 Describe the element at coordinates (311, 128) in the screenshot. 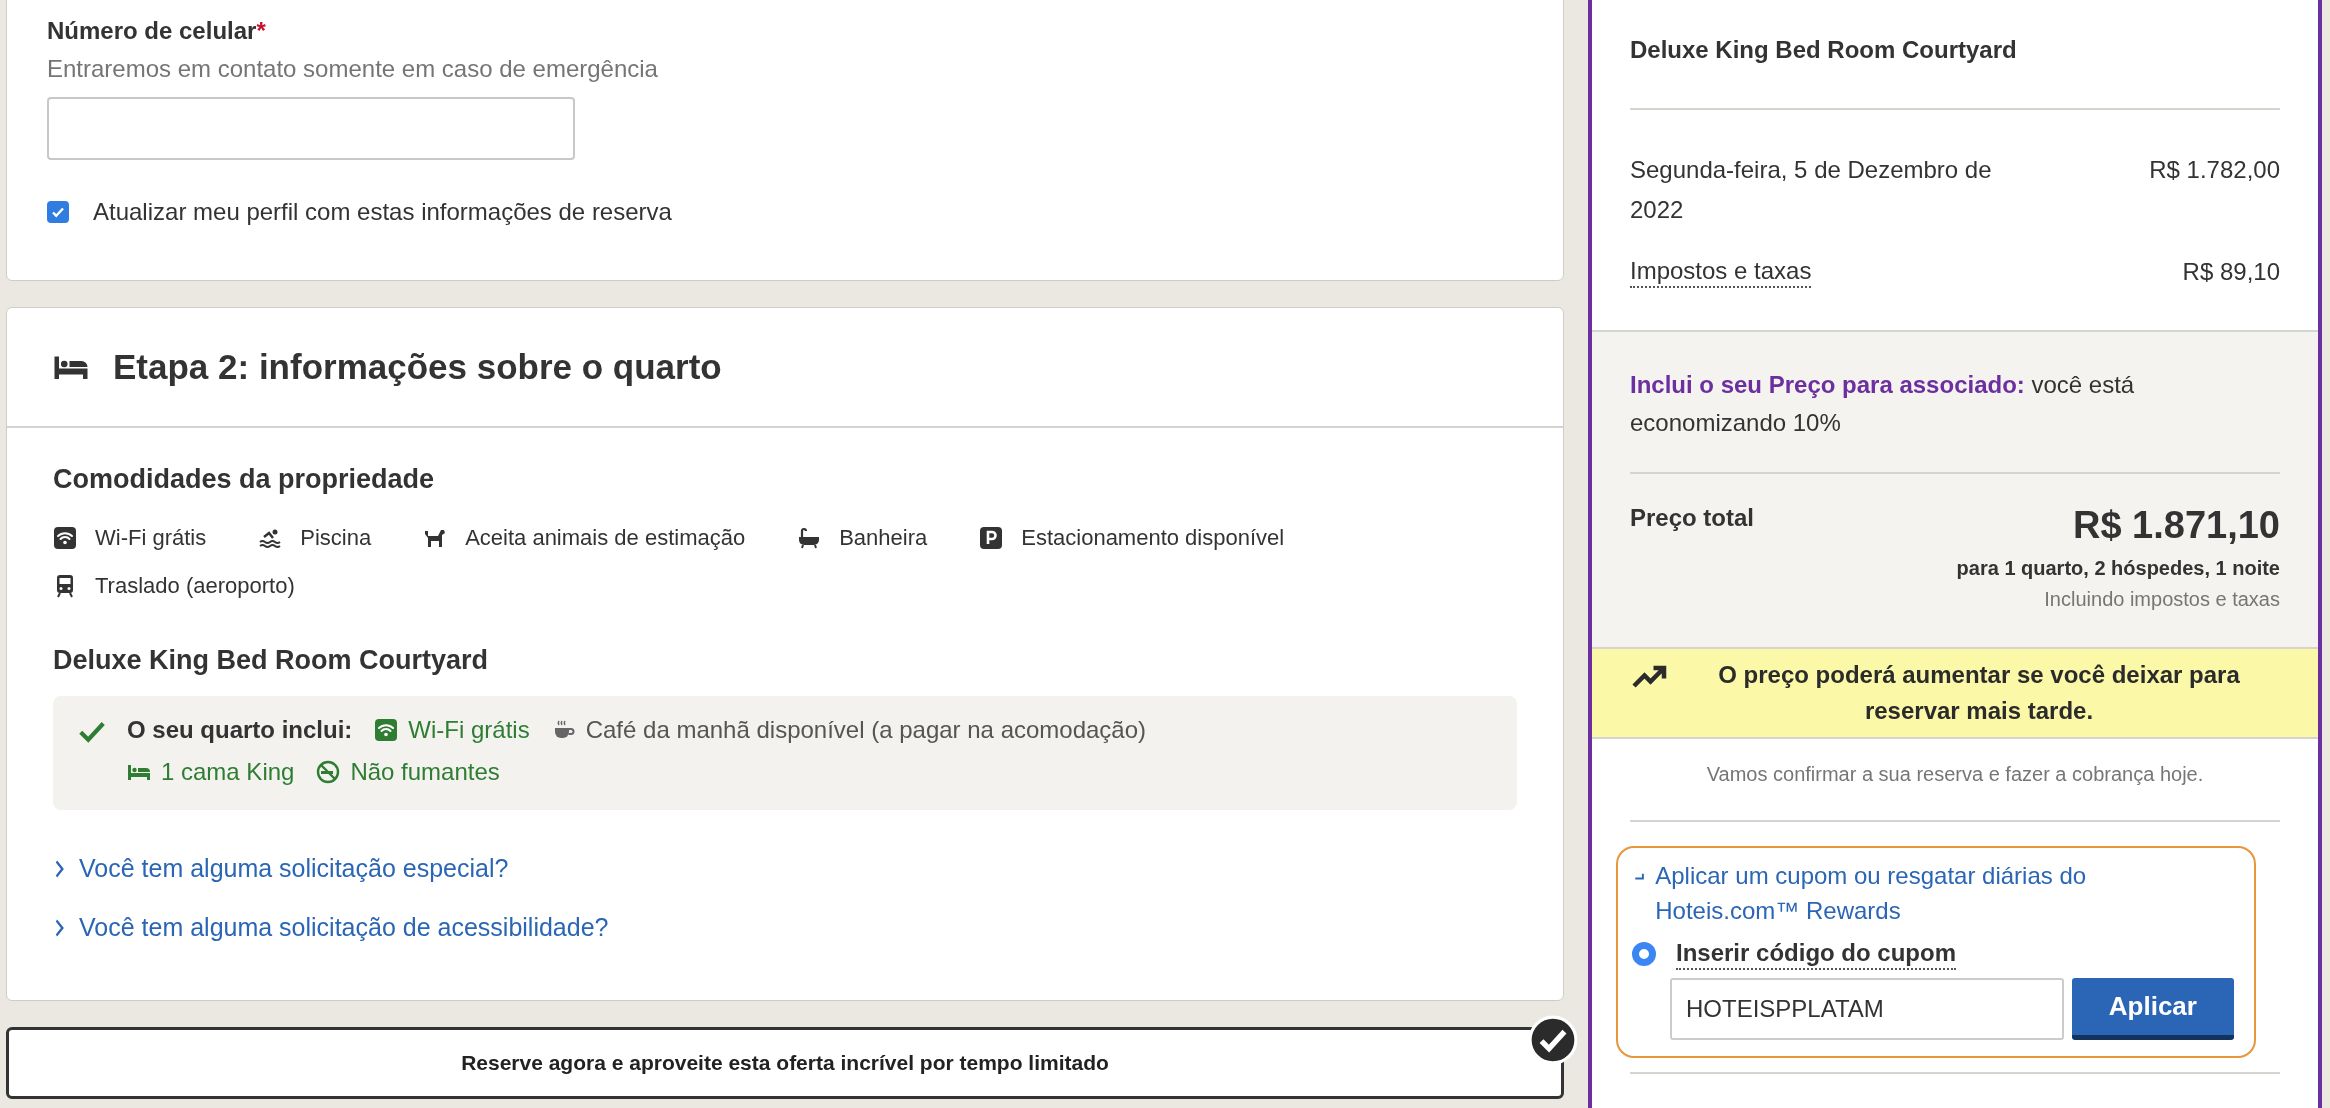

I see `phone-input-field` at that location.